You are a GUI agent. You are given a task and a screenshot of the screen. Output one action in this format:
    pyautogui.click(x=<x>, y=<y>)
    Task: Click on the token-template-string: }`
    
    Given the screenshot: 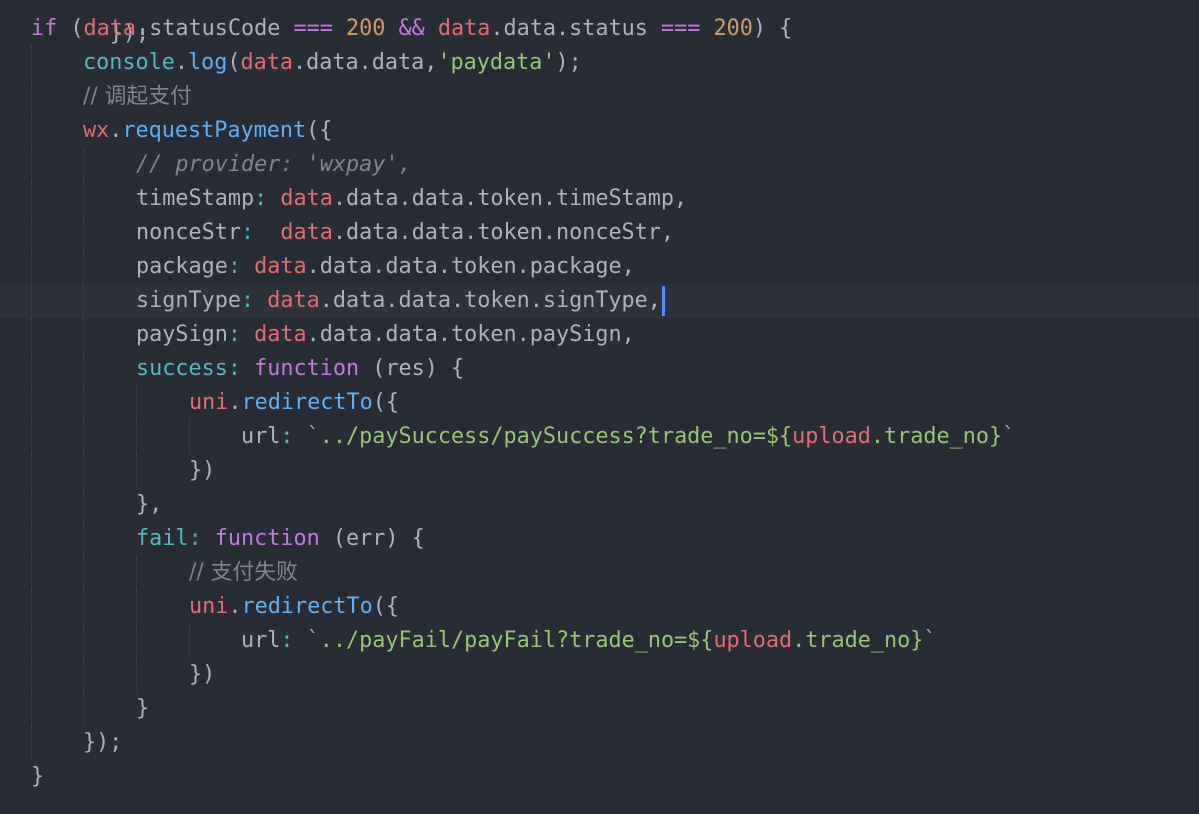 What is the action you would take?
    pyautogui.click(x=923, y=640)
    